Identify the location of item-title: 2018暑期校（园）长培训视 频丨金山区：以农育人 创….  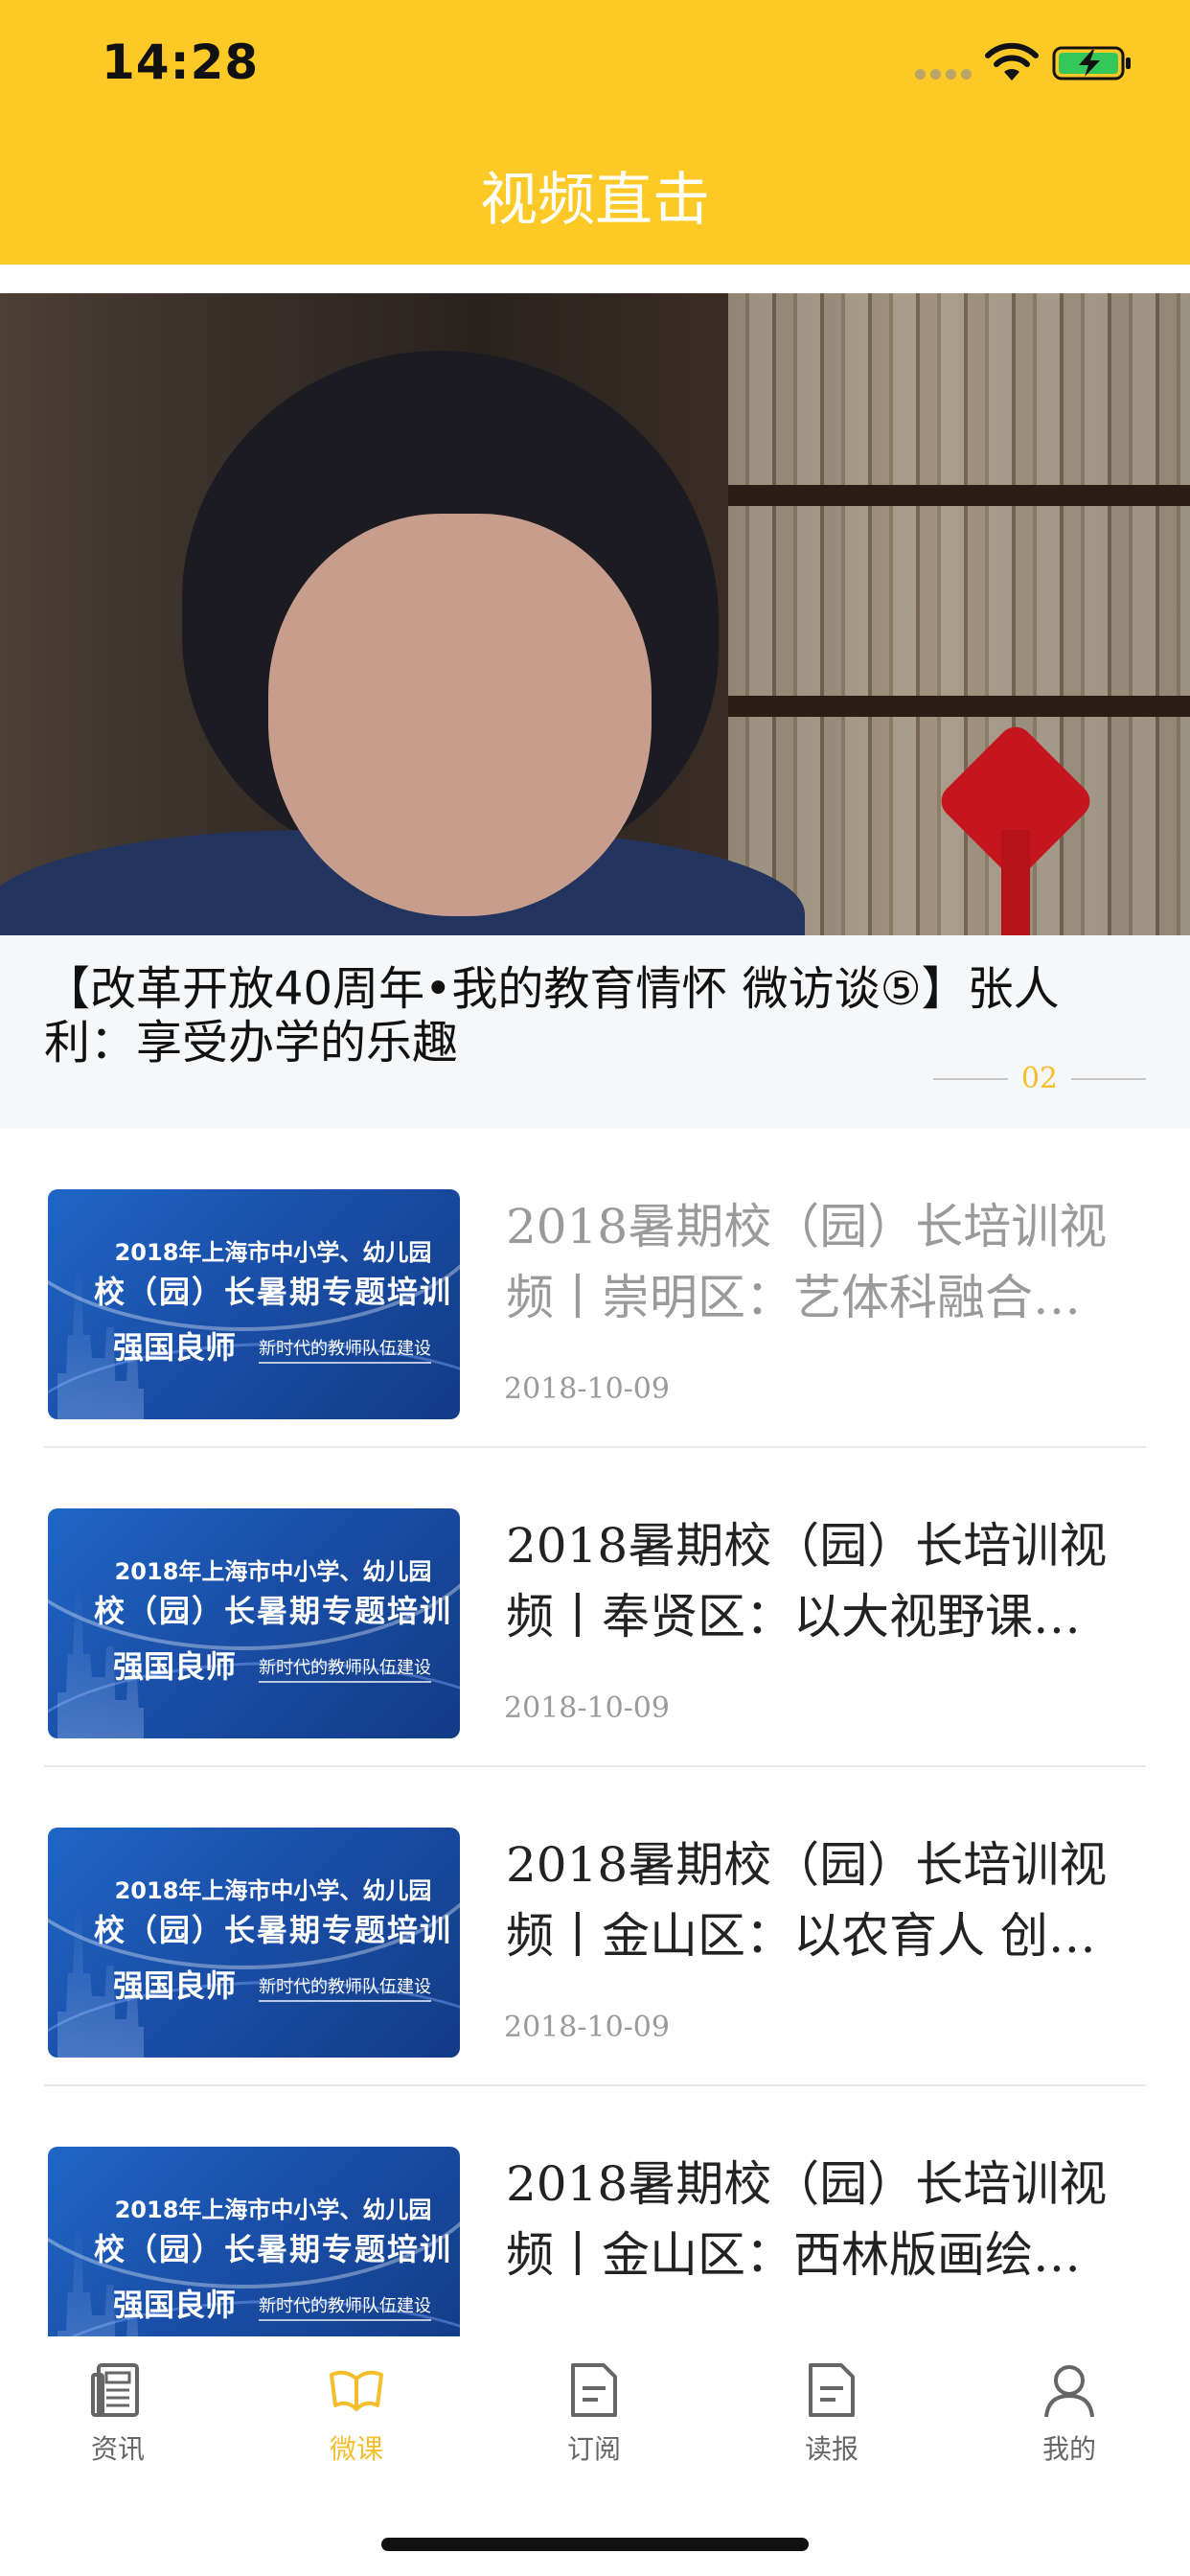
(807, 1901).